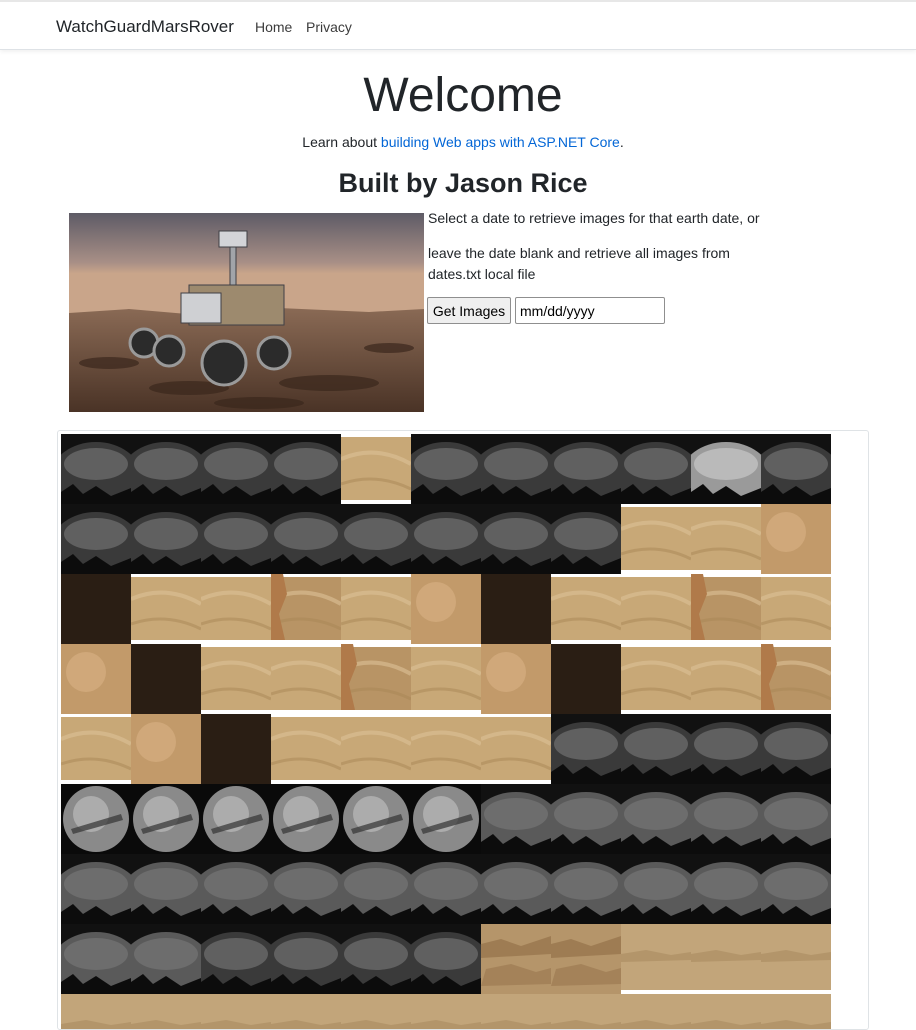 This screenshot has height=1030, width=916. Describe the element at coordinates (145, 27) in the screenshot. I see `brand-link: WatchGuardMarsRover` at that location.